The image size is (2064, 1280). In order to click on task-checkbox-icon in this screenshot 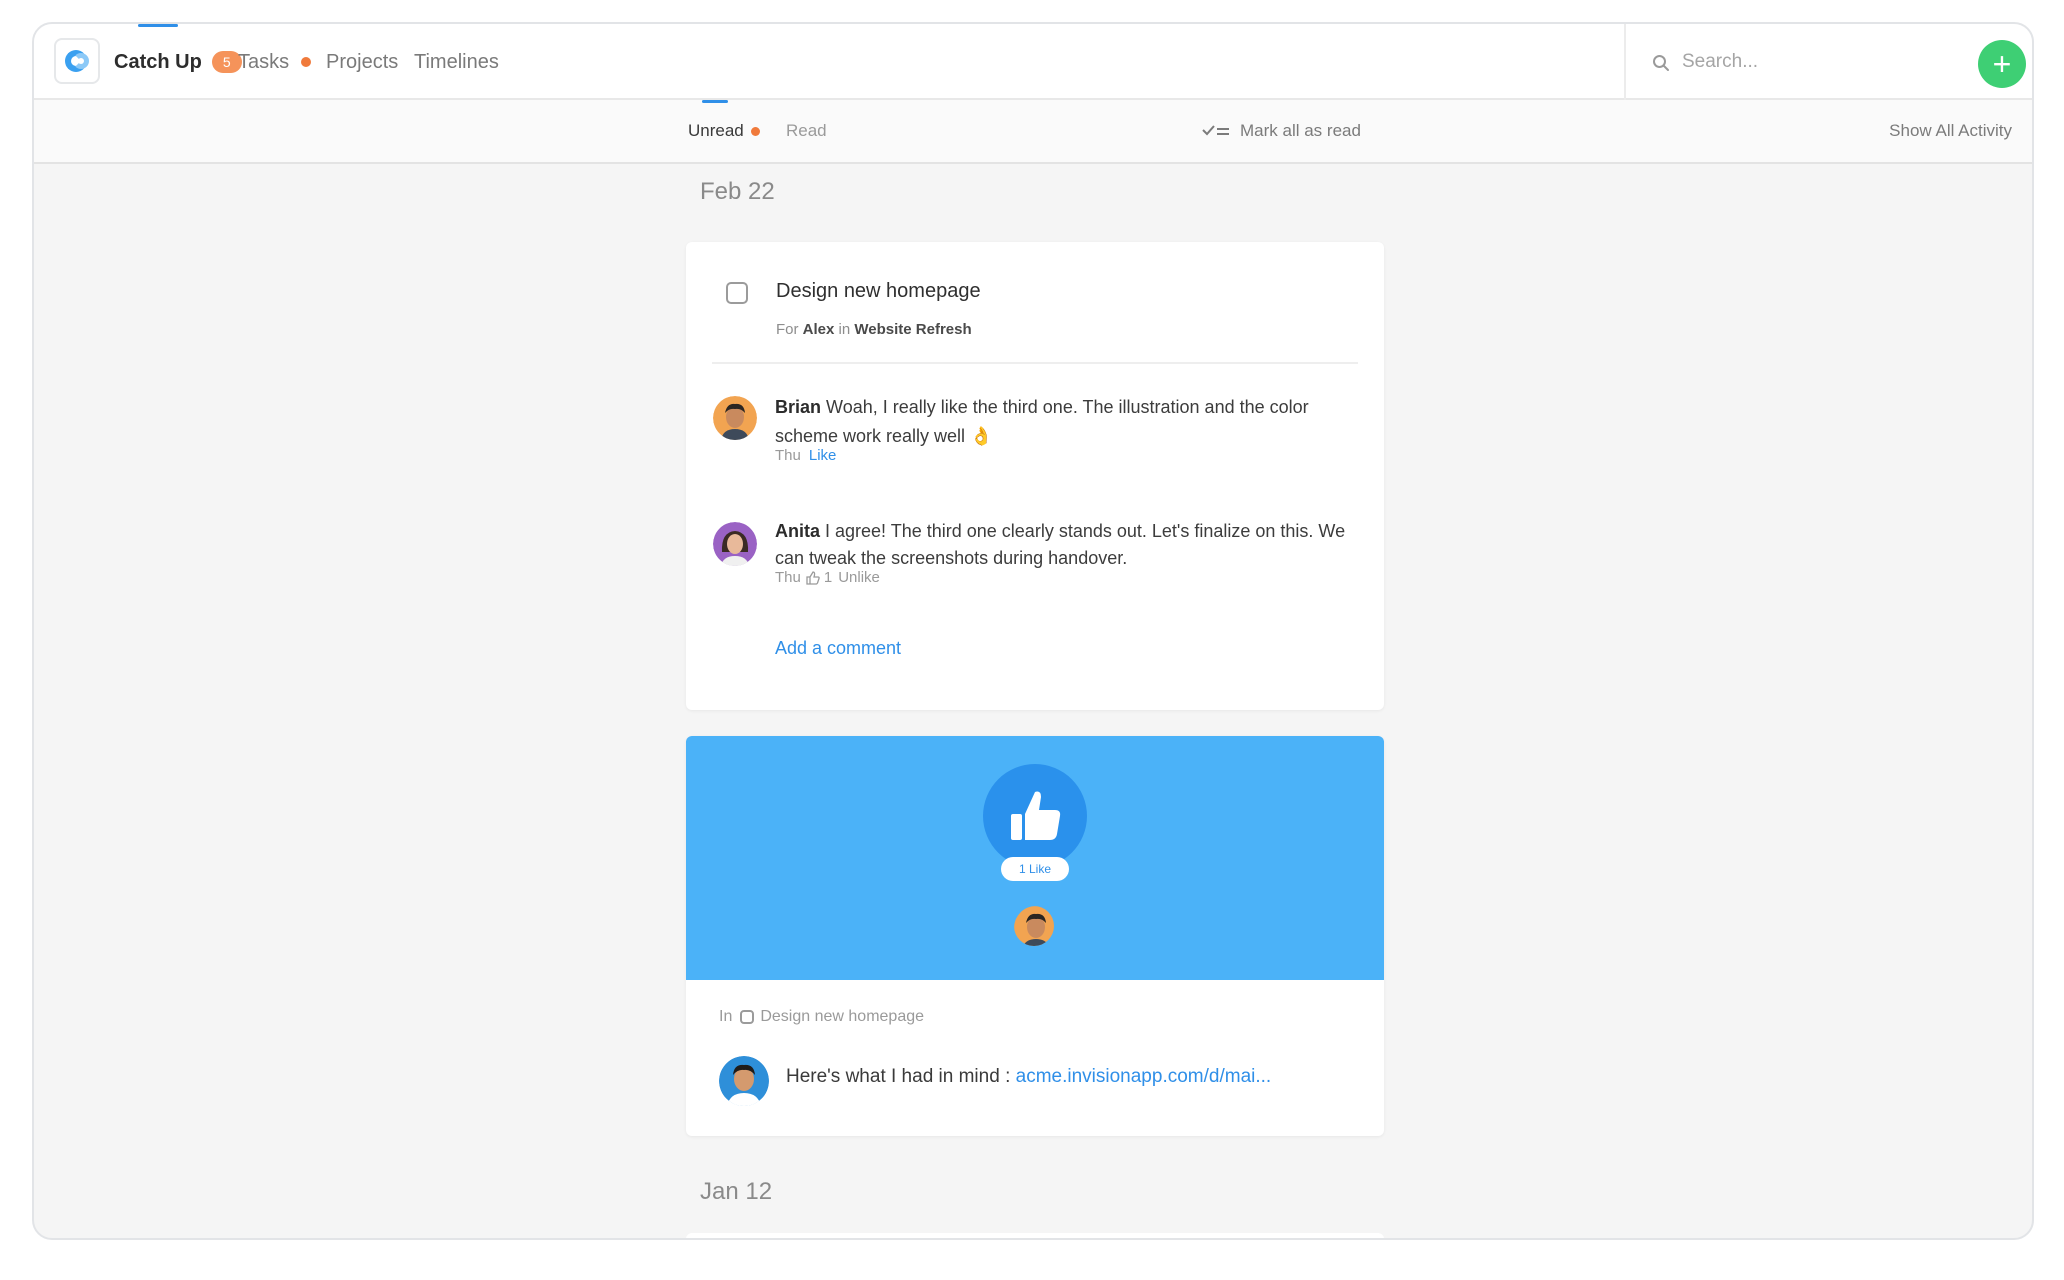, I will do `click(747, 1017)`.